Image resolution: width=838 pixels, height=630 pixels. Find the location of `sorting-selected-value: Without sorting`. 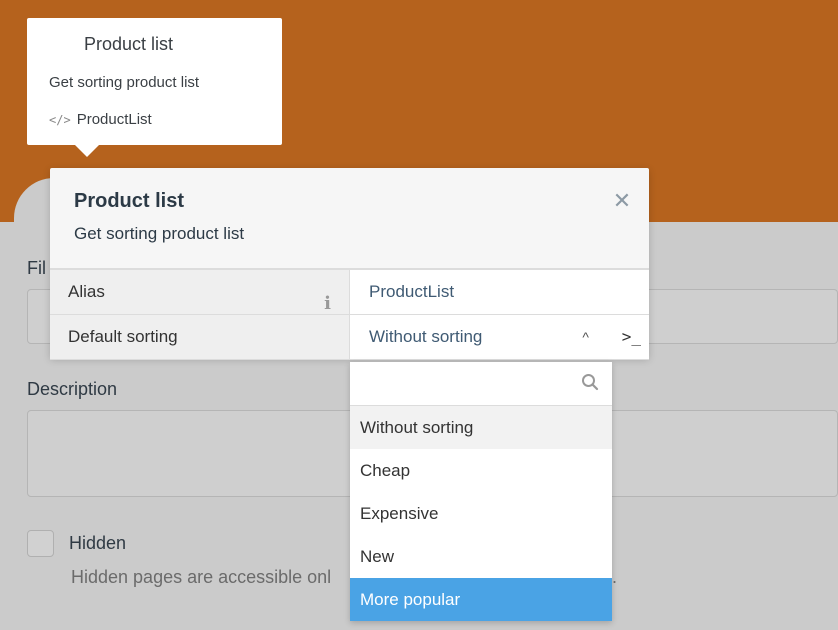

sorting-selected-value: Without sorting is located at coordinates (426, 336).